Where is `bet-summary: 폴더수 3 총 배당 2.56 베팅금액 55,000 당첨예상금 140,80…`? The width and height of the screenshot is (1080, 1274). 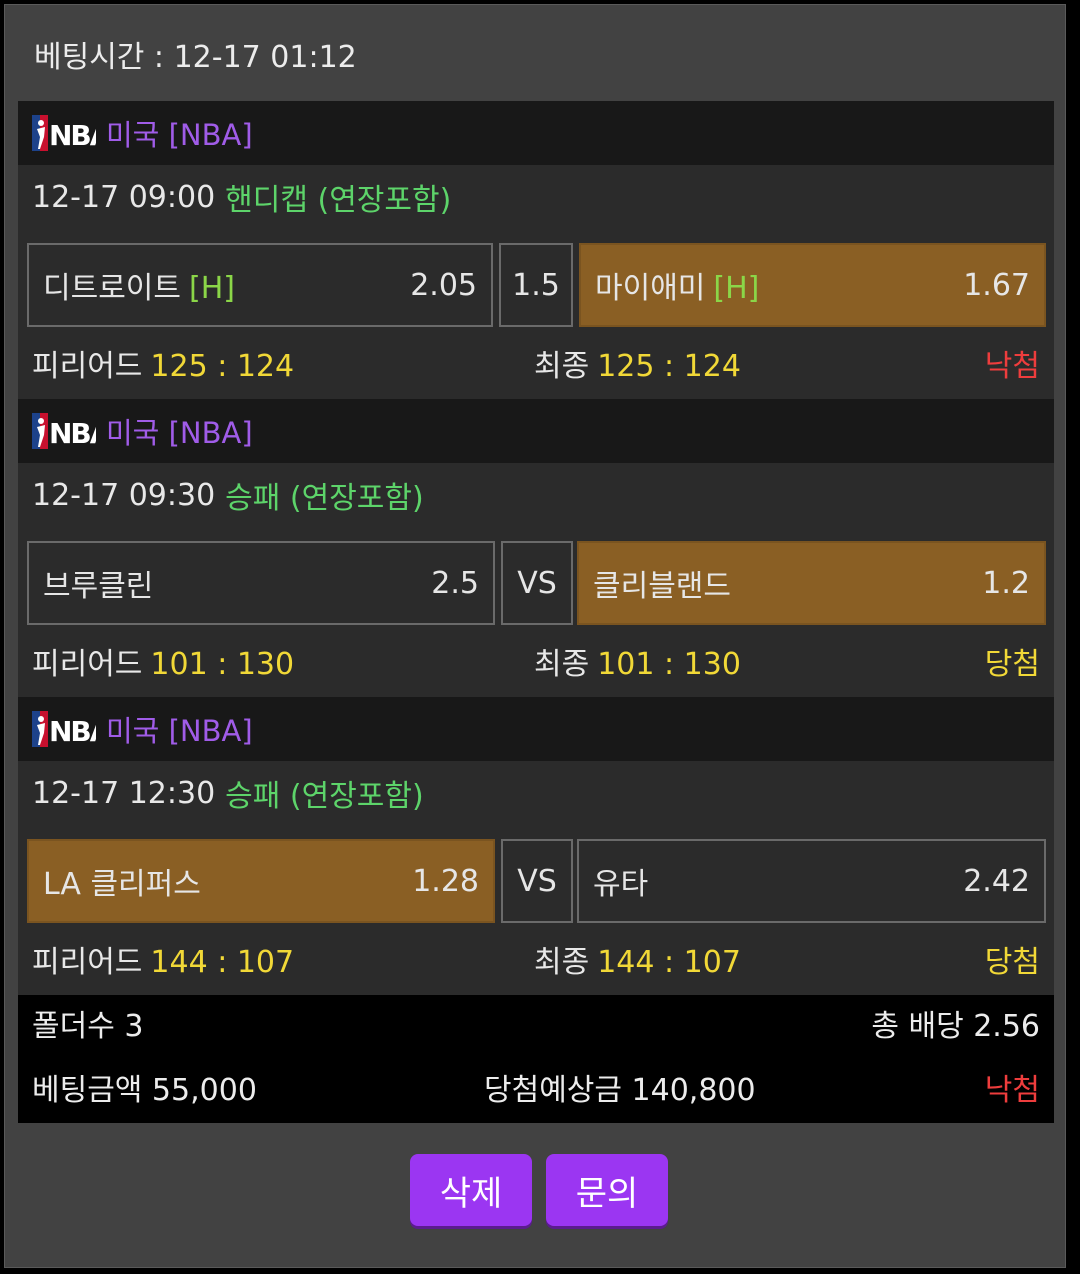 bet-summary: 폴더수 3 총 배당 2.56 베팅금액 55,000 당첨예상금 140,80… is located at coordinates (536, 1059).